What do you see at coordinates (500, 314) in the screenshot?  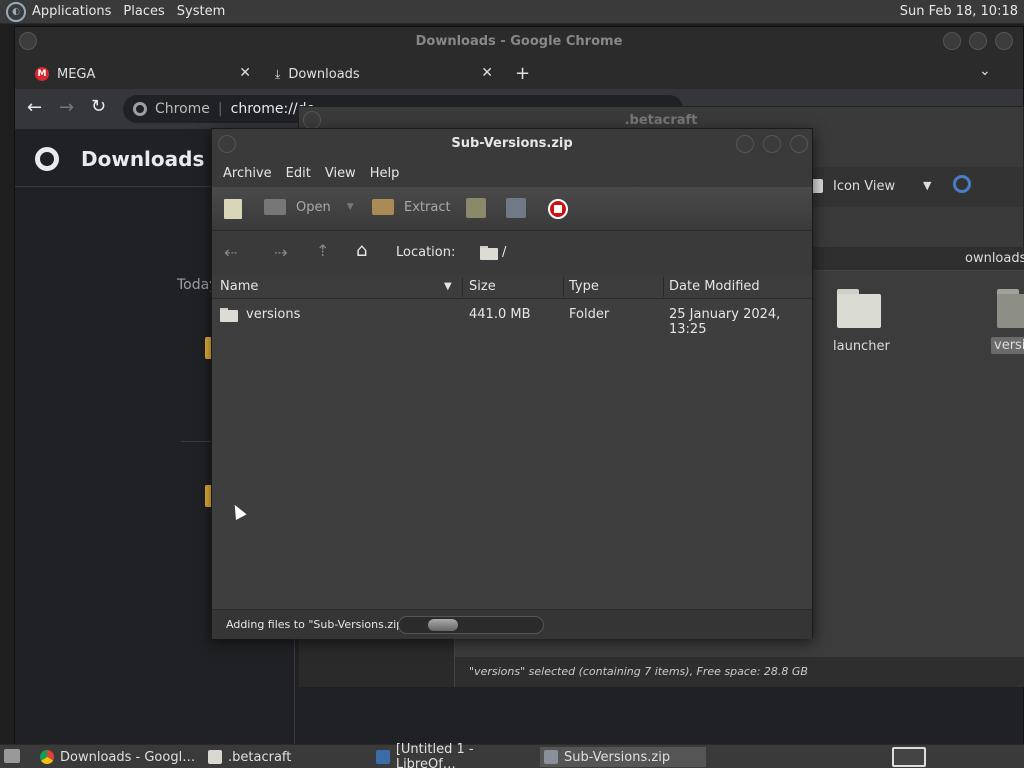 I see `cell-size: 441.0 MB` at bounding box center [500, 314].